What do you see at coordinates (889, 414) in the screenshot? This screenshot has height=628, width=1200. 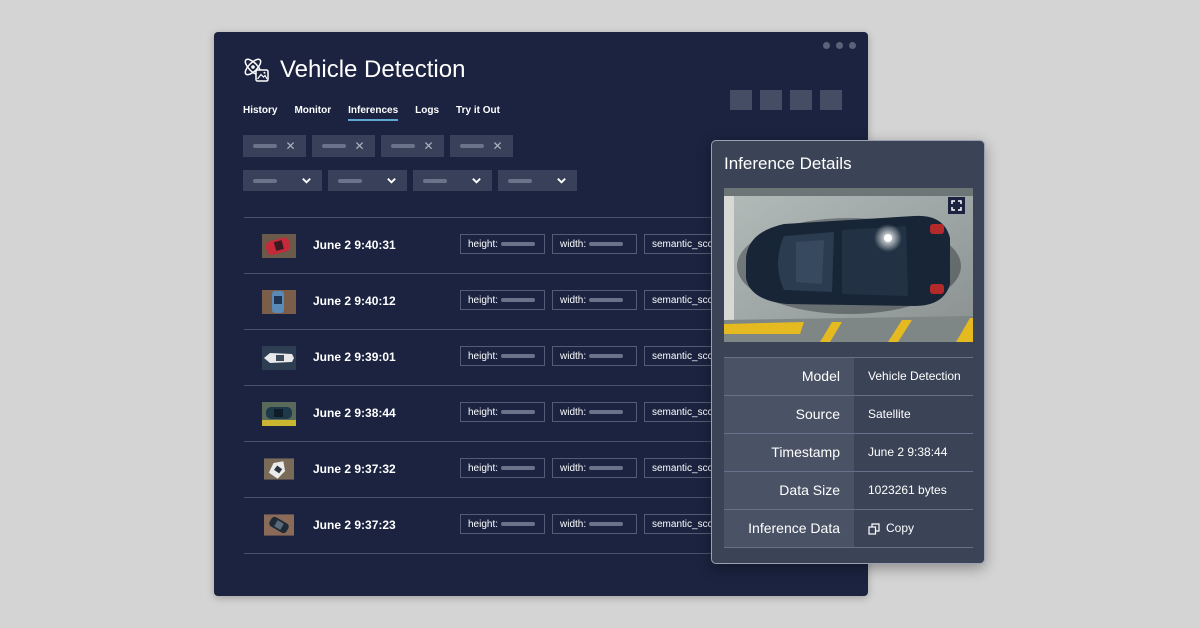 I see `detail-value-text: Satellite` at bounding box center [889, 414].